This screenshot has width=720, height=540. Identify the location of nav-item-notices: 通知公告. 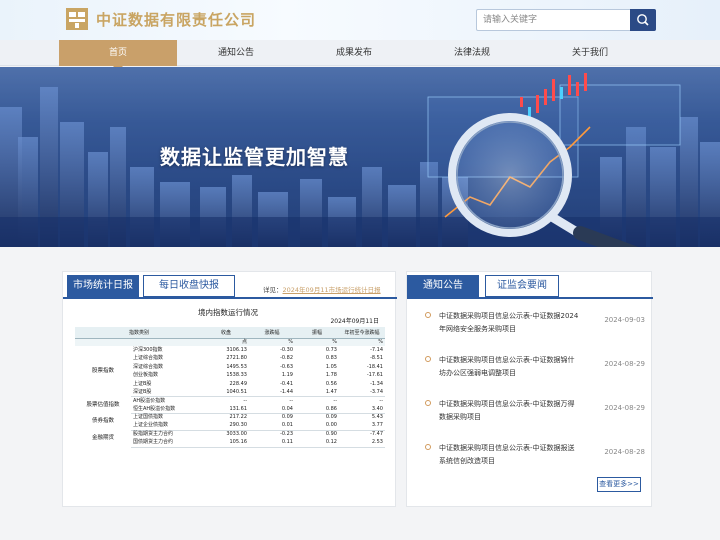
(236, 53).